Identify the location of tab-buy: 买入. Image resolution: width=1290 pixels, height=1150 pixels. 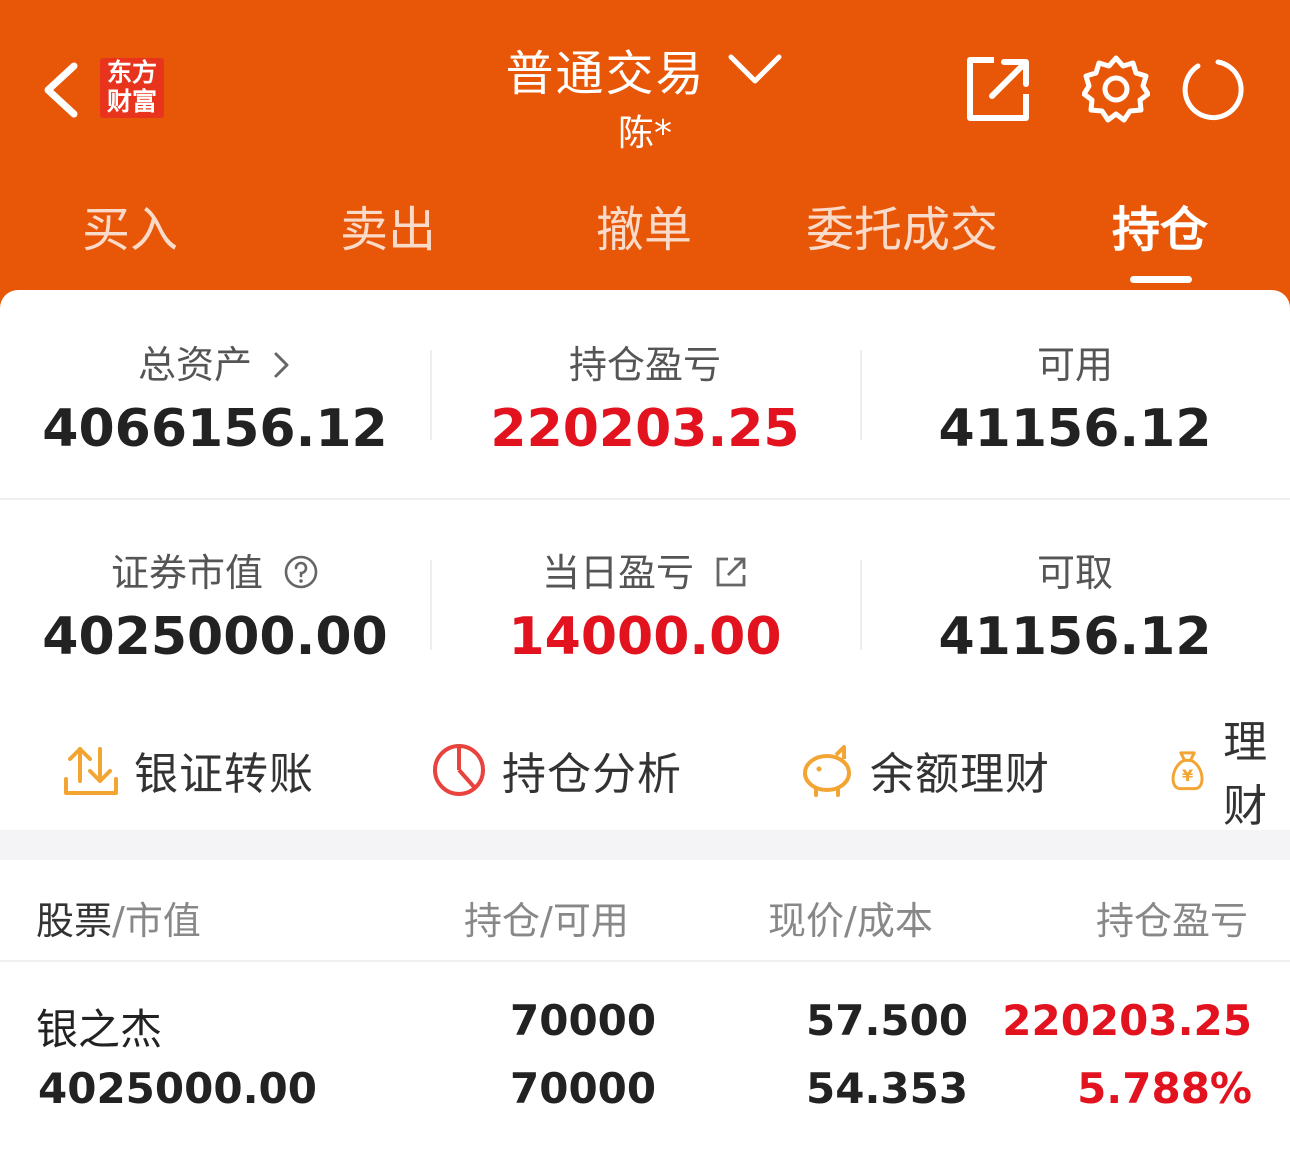
(130, 225).